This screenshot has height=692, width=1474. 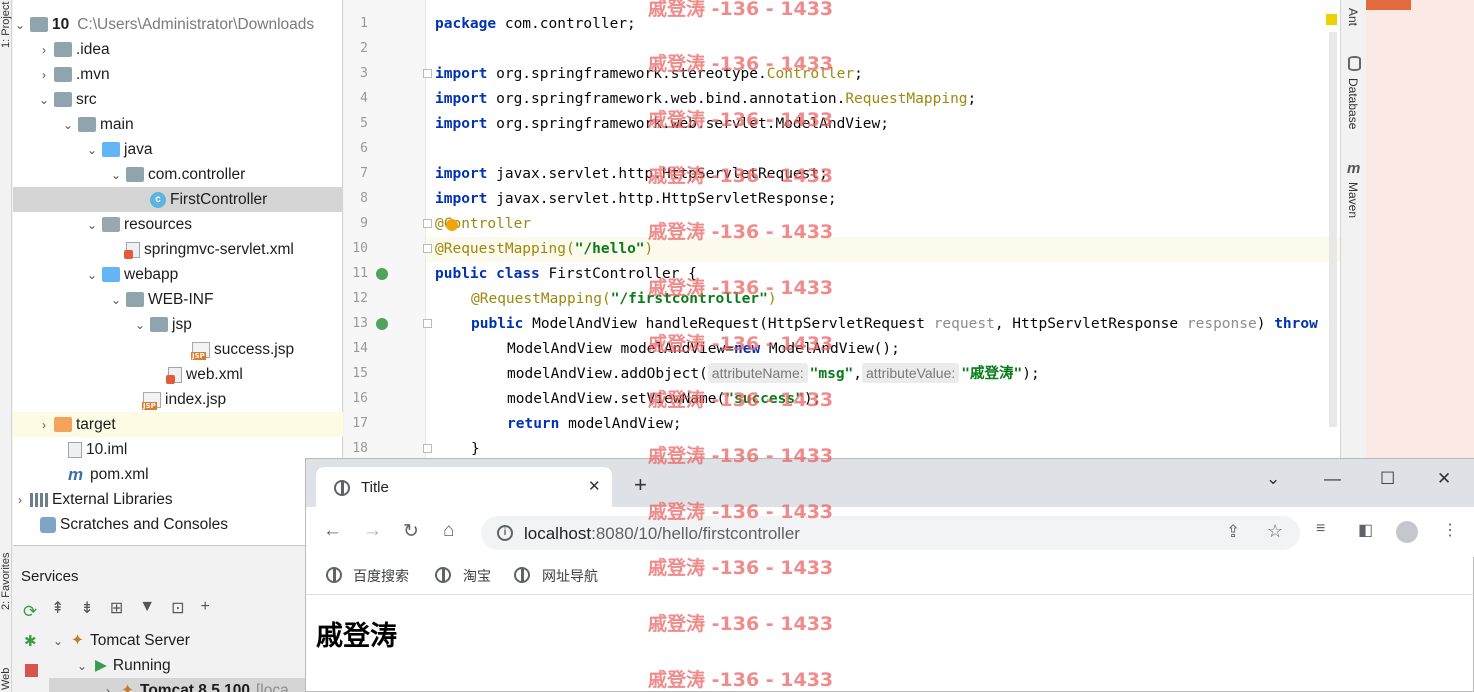 I want to click on collapse-all-icon: ⇟, so click(x=86, y=608).